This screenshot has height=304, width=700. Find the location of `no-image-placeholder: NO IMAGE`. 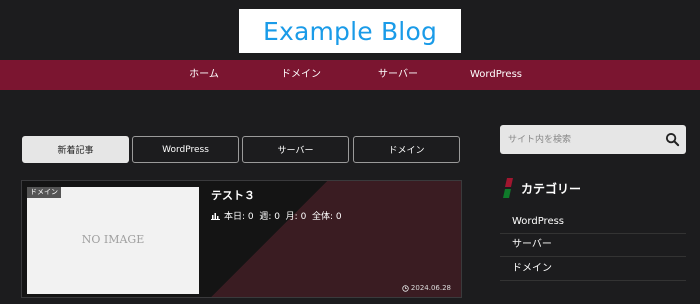

no-image-placeholder: NO IMAGE is located at coordinates (113, 239).